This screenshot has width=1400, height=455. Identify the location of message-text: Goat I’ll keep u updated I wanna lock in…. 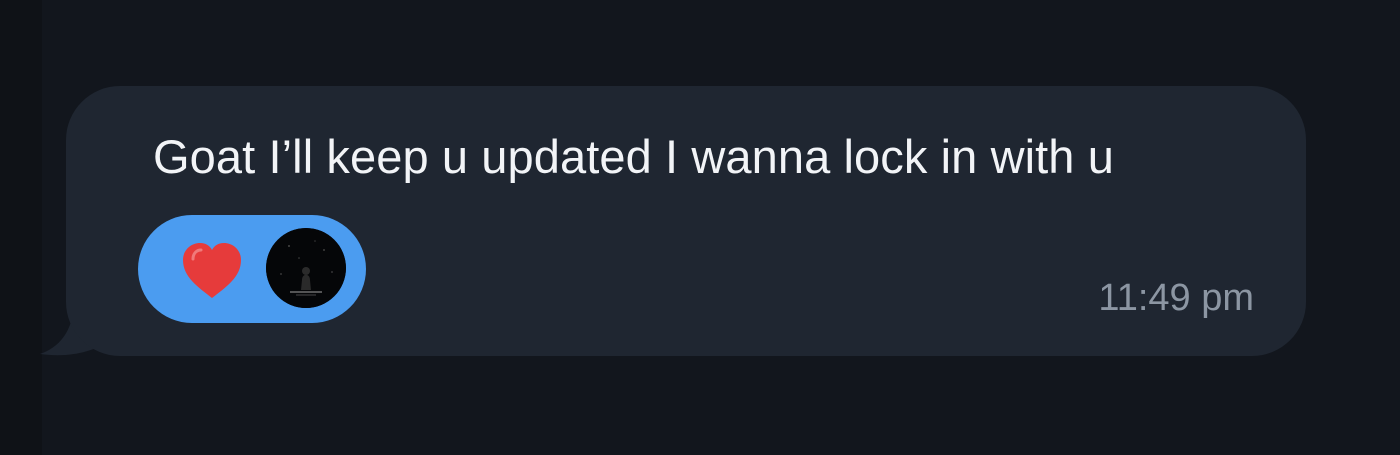
(633, 156).